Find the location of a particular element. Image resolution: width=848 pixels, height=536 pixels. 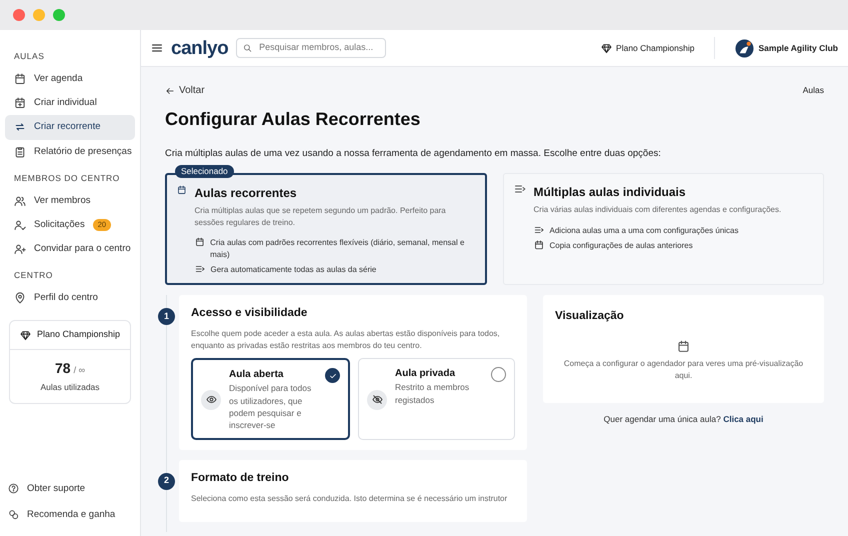

item-label: Solicitações is located at coordinates (59, 225).